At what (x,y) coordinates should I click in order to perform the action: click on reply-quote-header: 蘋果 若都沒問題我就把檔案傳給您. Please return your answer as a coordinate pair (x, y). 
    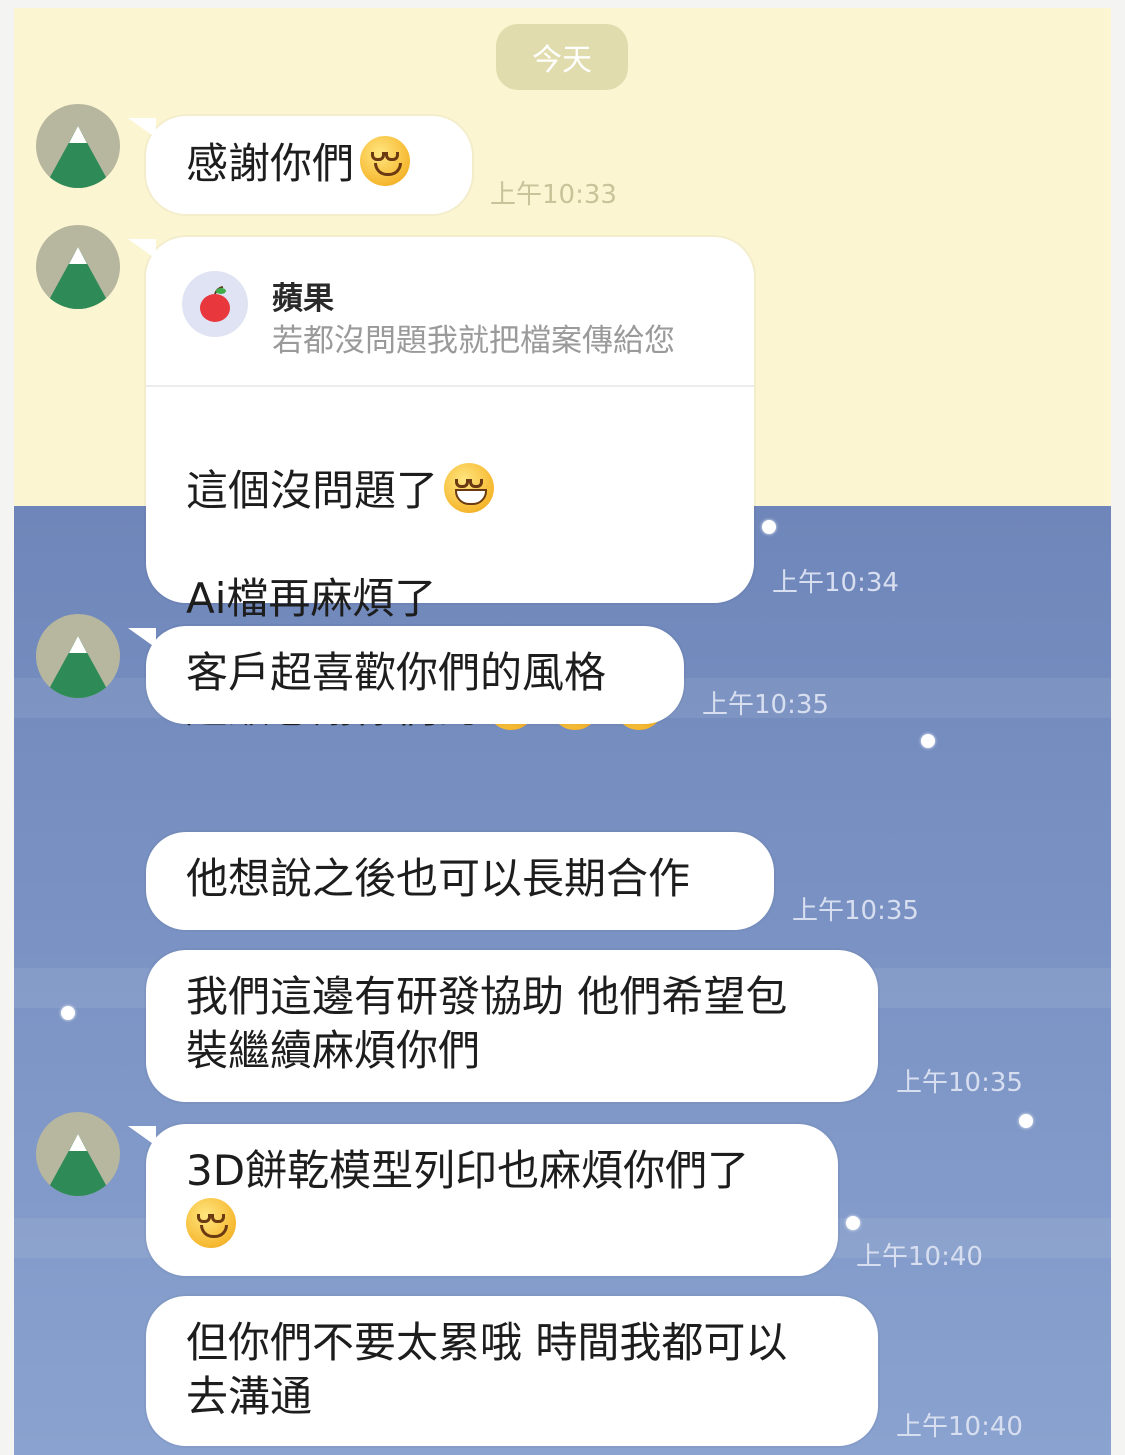
    Looking at the image, I should click on (450, 312).